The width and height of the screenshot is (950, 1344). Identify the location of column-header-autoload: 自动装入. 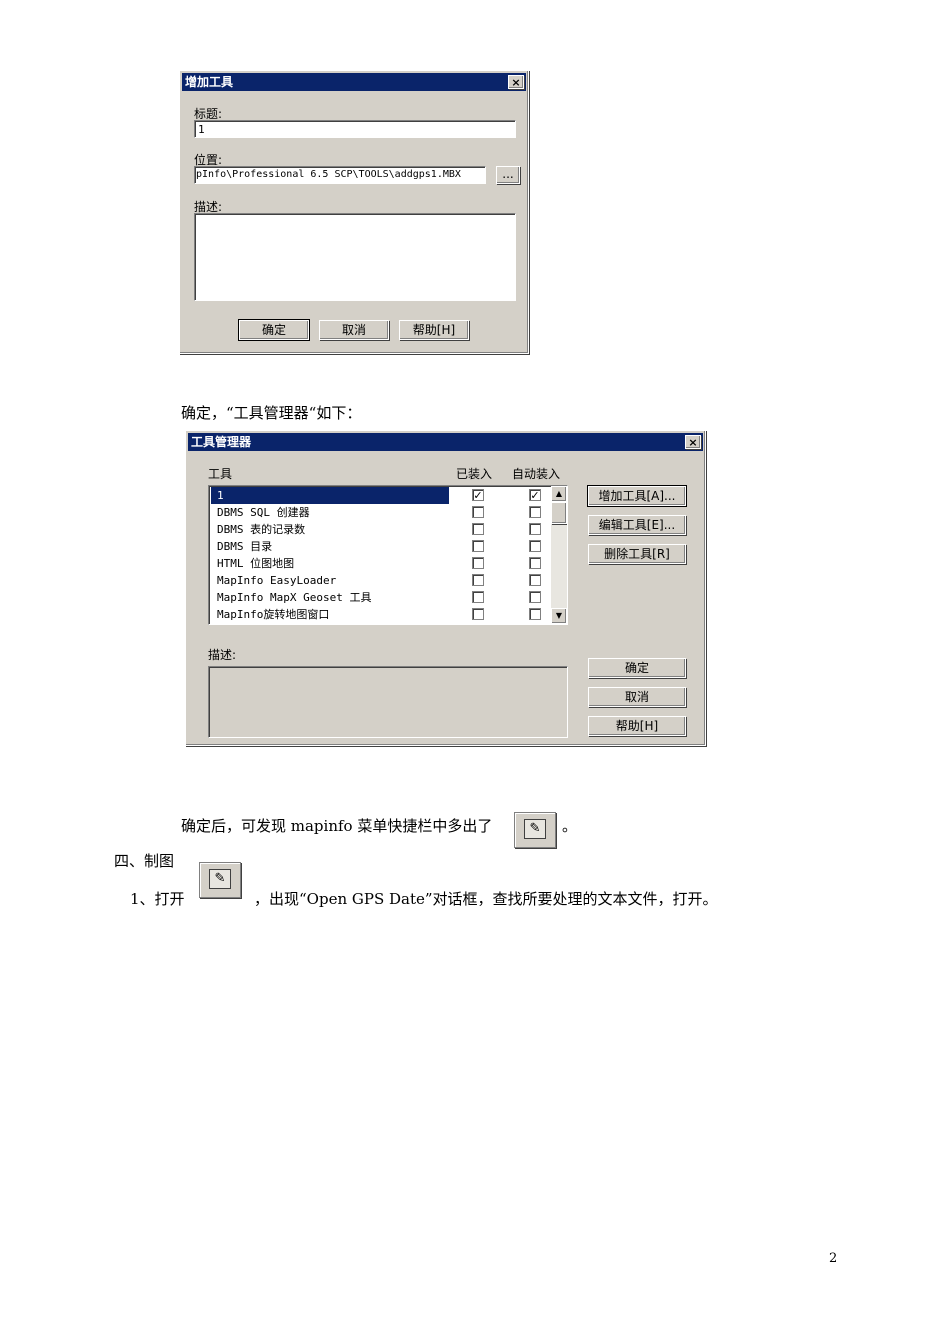
(536, 474).